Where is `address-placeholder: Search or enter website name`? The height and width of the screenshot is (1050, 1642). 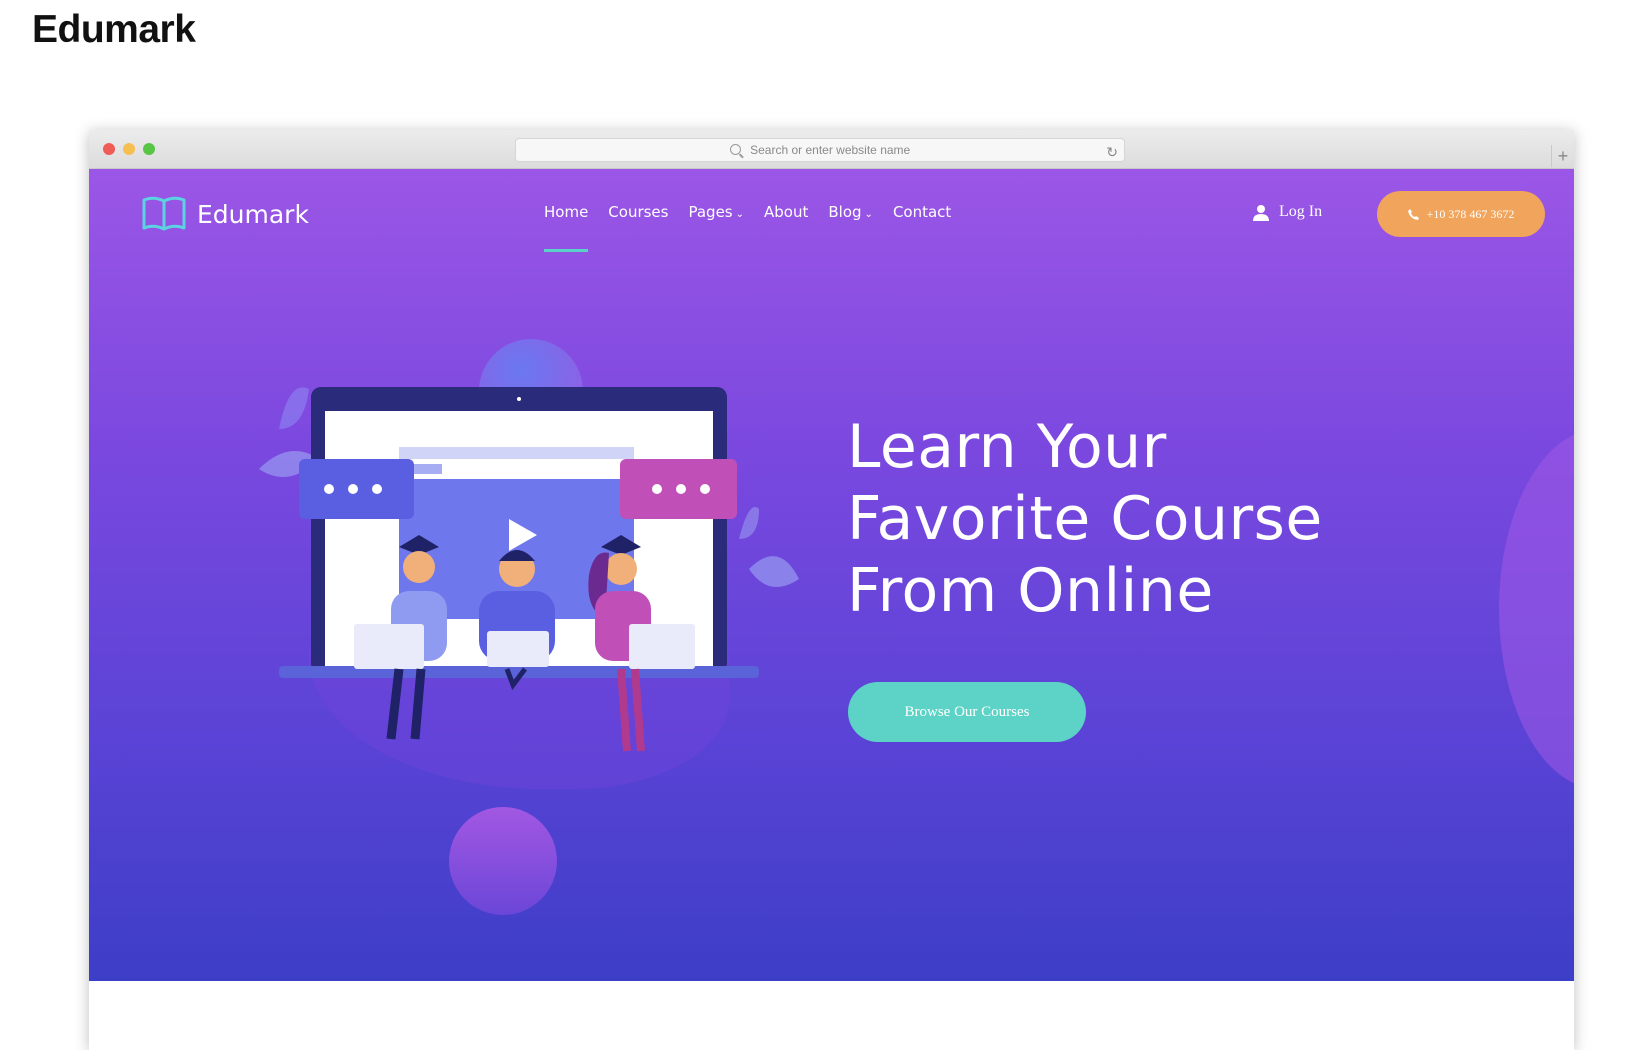 address-placeholder: Search or enter website name is located at coordinates (830, 150).